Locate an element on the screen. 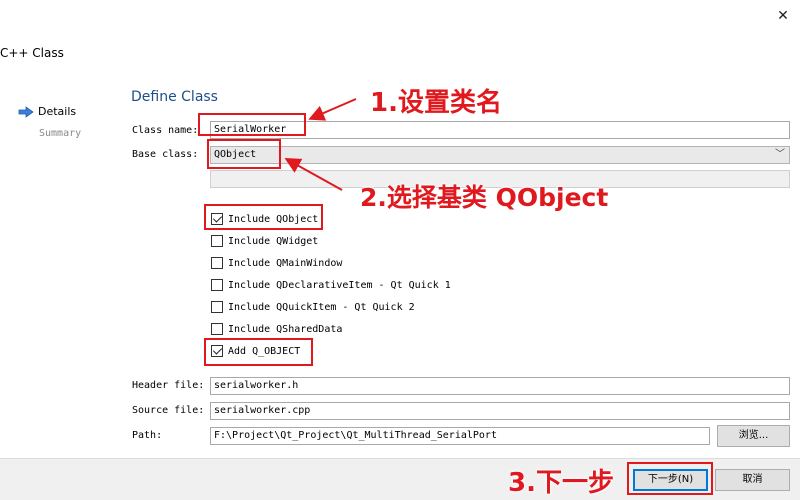  source-file-label: Source file: is located at coordinates (168, 410).